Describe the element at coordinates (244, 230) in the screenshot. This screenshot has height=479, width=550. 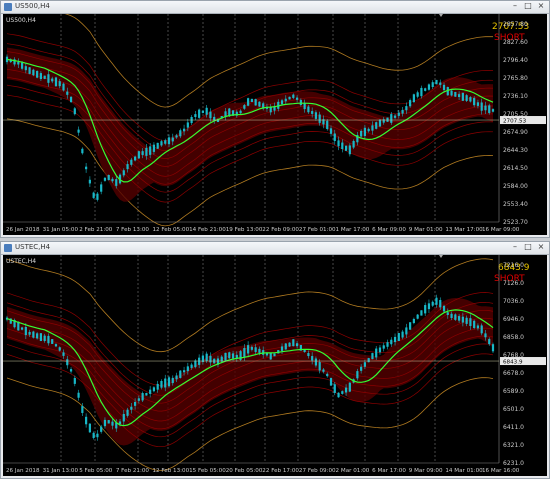
I see `time-tick-label: 19 Feb 13:00` at that location.